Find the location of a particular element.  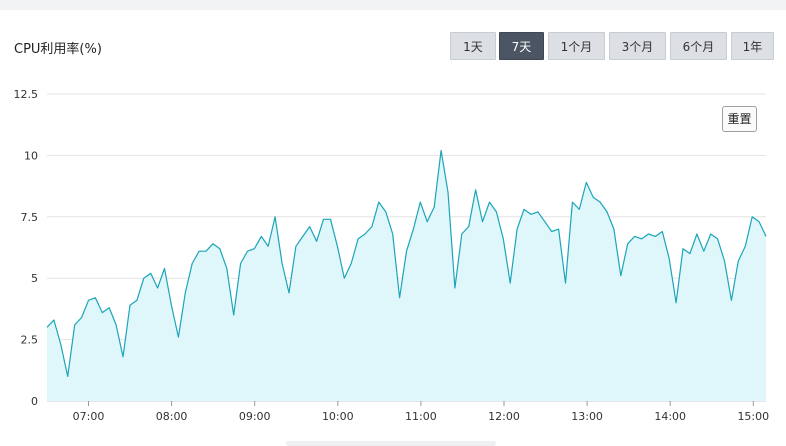

x-tick-label: 15:00 is located at coordinates (753, 416).